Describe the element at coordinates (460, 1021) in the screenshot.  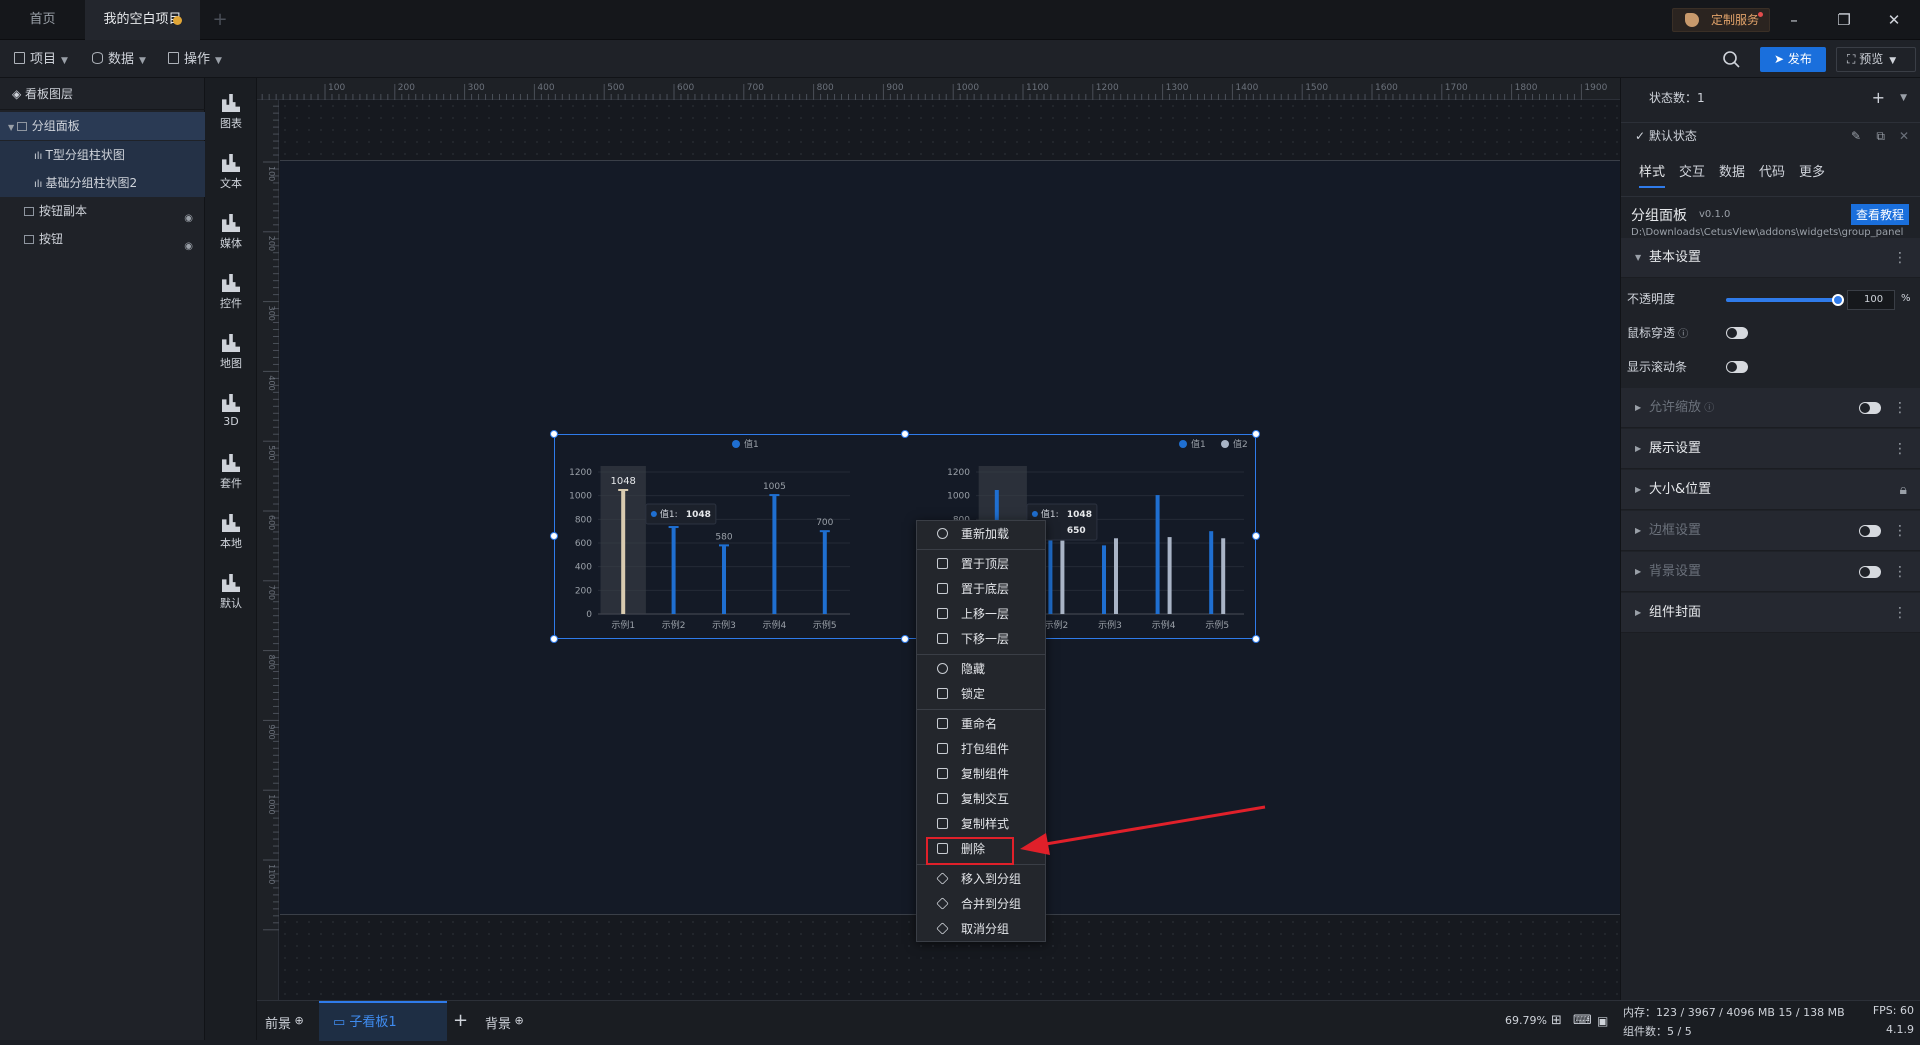
I see `add-board-button: +` at that location.